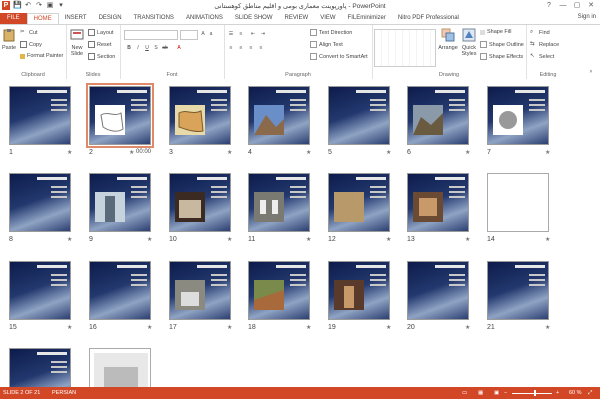 This screenshot has width=600, height=399. Describe the element at coordinates (231, 48) in the screenshot. I see `align-left-icon: ≡` at that location.